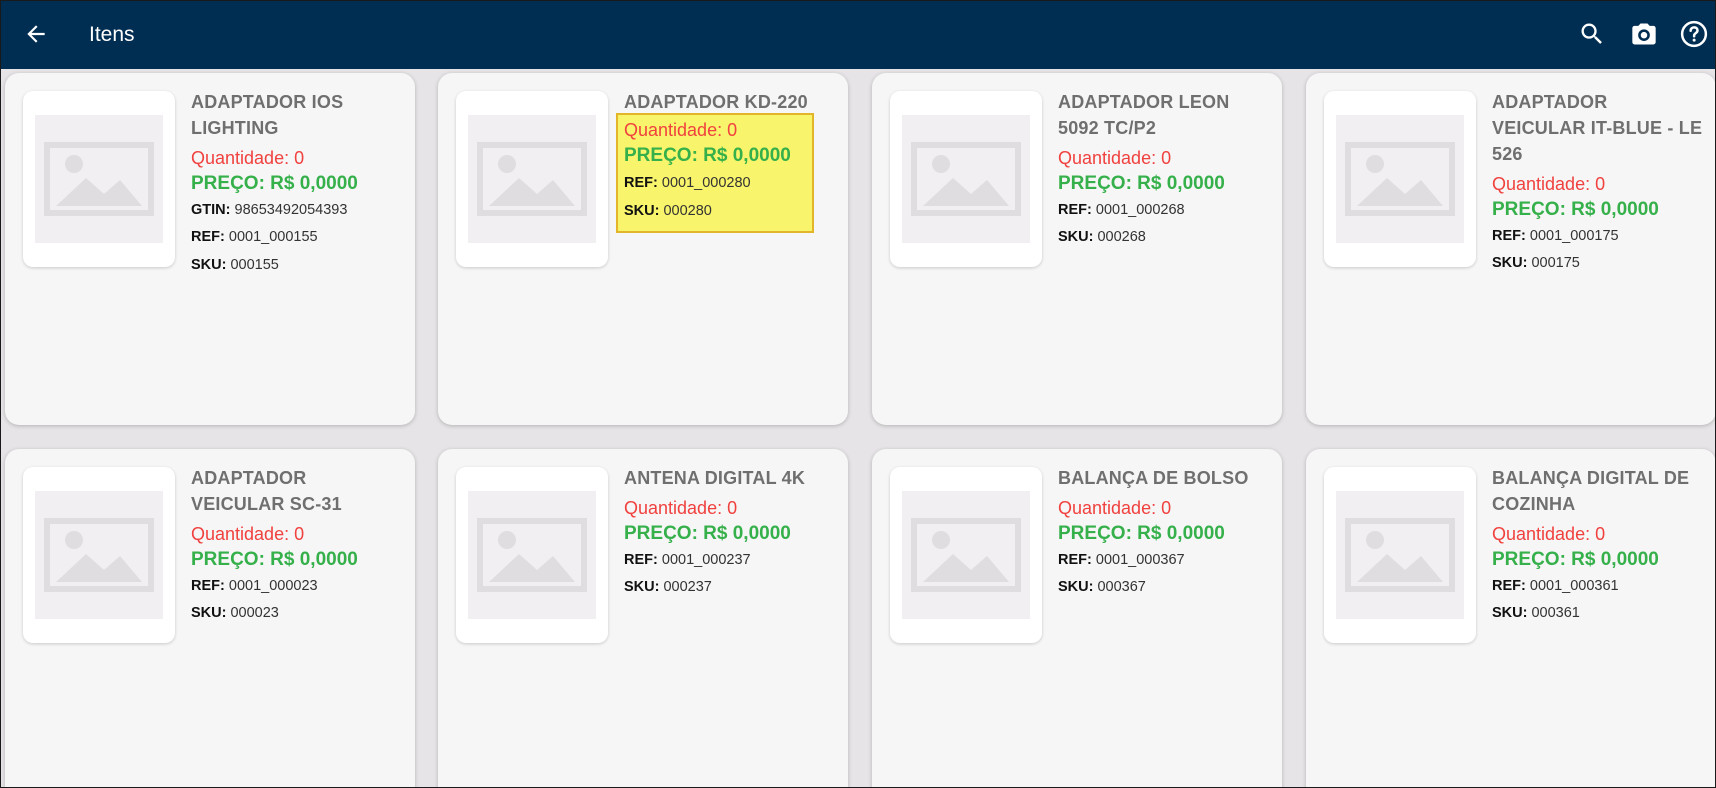 The width and height of the screenshot is (1716, 788). I want to click on item-name: BALANÇA DE BOLSO, so click(1153, 478).